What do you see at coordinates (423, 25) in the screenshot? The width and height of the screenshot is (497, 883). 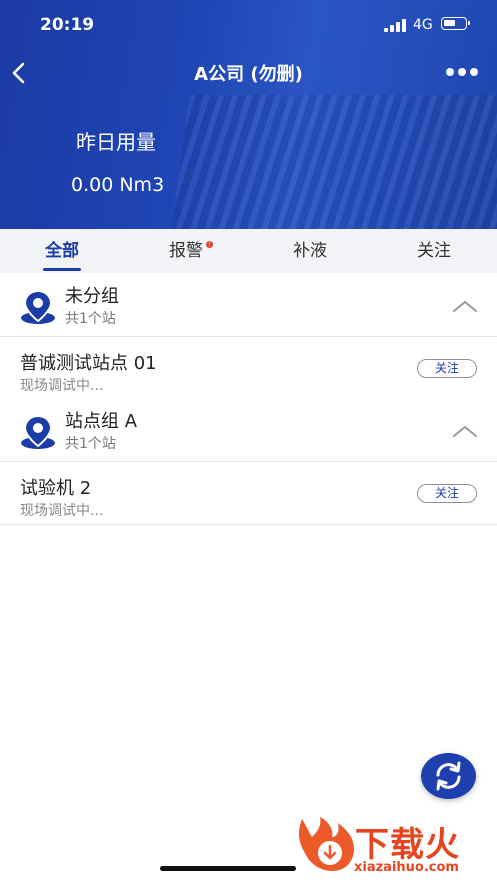 I see `network-type: 4G` at bounding box center [423, 25].